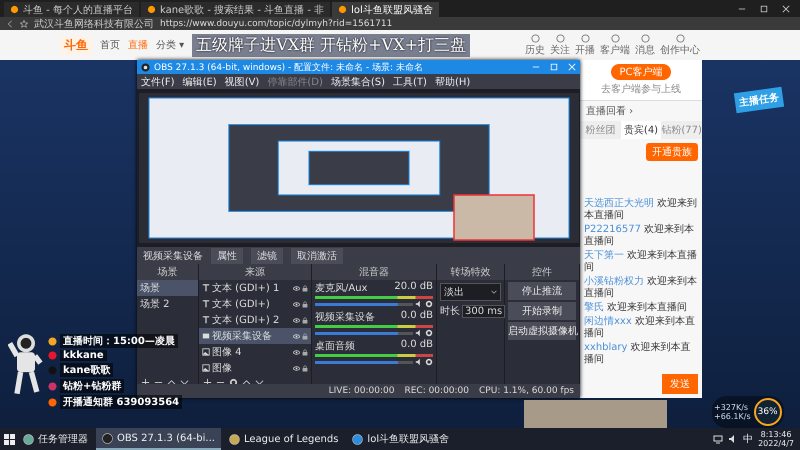 Image resolution: width=800 pixels, height=450 pixels. Describe the element at coordinates (235, 9) in the screenshot. I see `browser-tab: kane歌歌 - 搜索结果 - 斗鱼直播 - 非` at that location.